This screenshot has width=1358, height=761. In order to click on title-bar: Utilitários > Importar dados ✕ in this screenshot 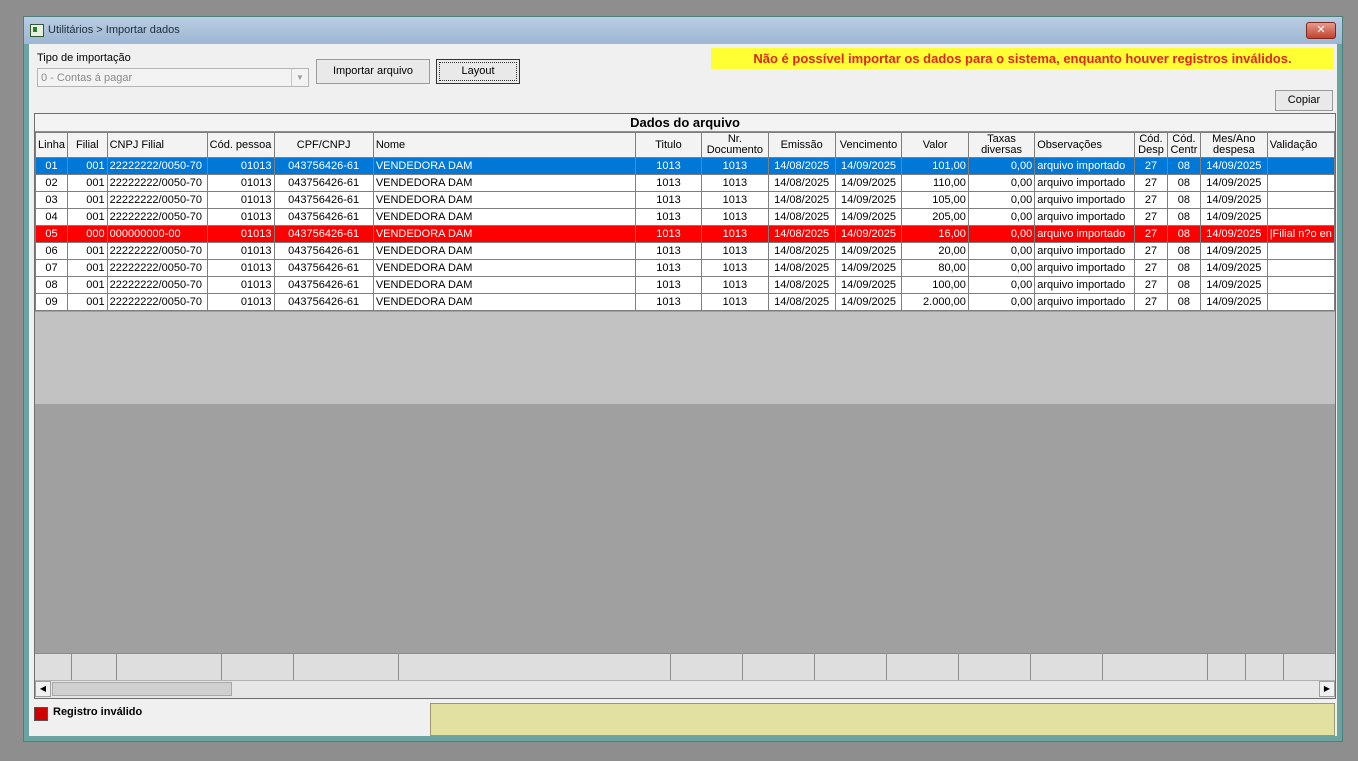, I will do `click(683, 30)`.